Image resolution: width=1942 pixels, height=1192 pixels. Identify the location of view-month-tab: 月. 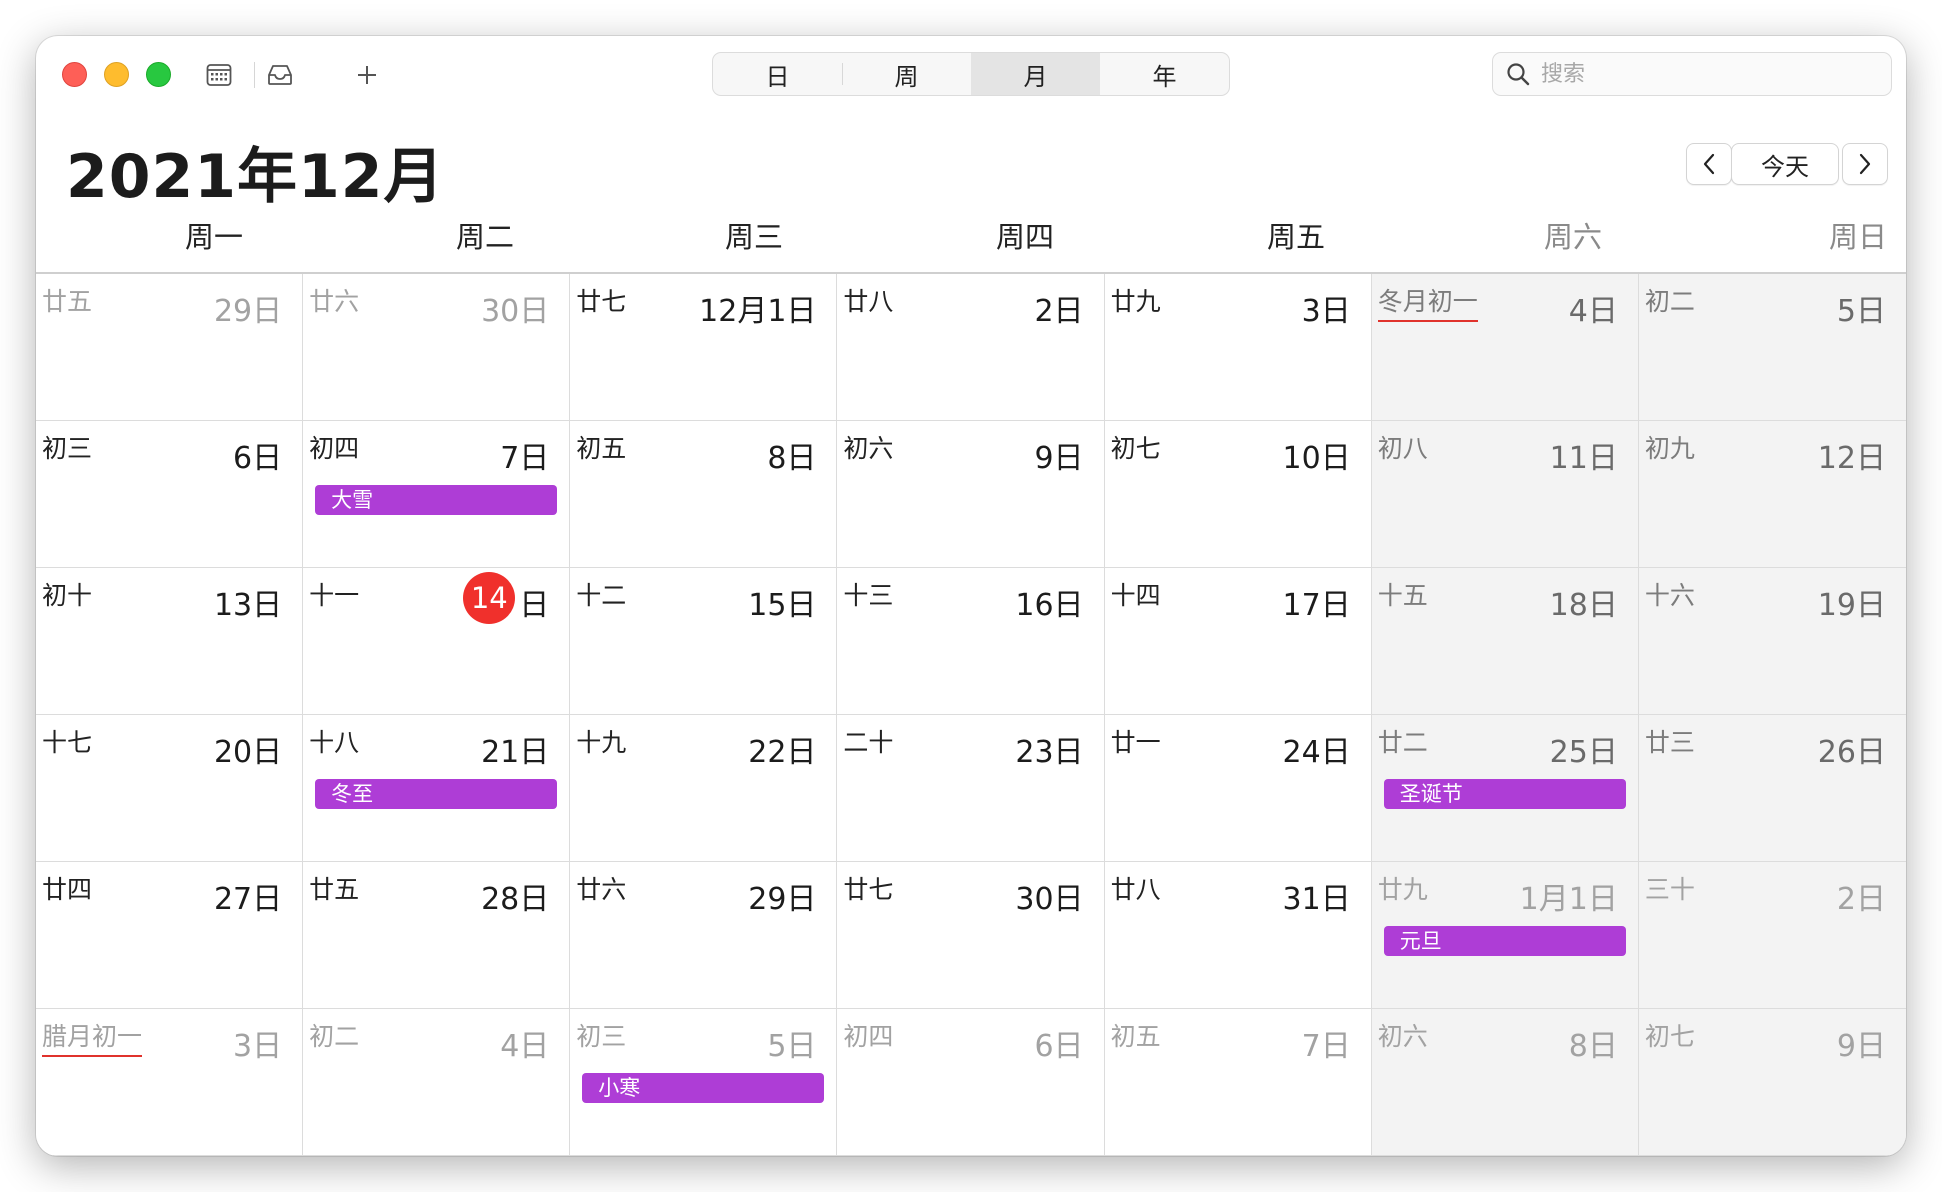
(1035, 74).